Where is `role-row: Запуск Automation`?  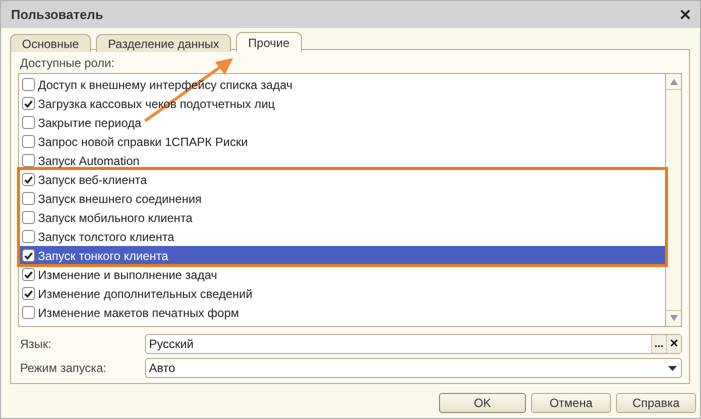 role-row: Запуск Automation is located at coordinates (342, 160).